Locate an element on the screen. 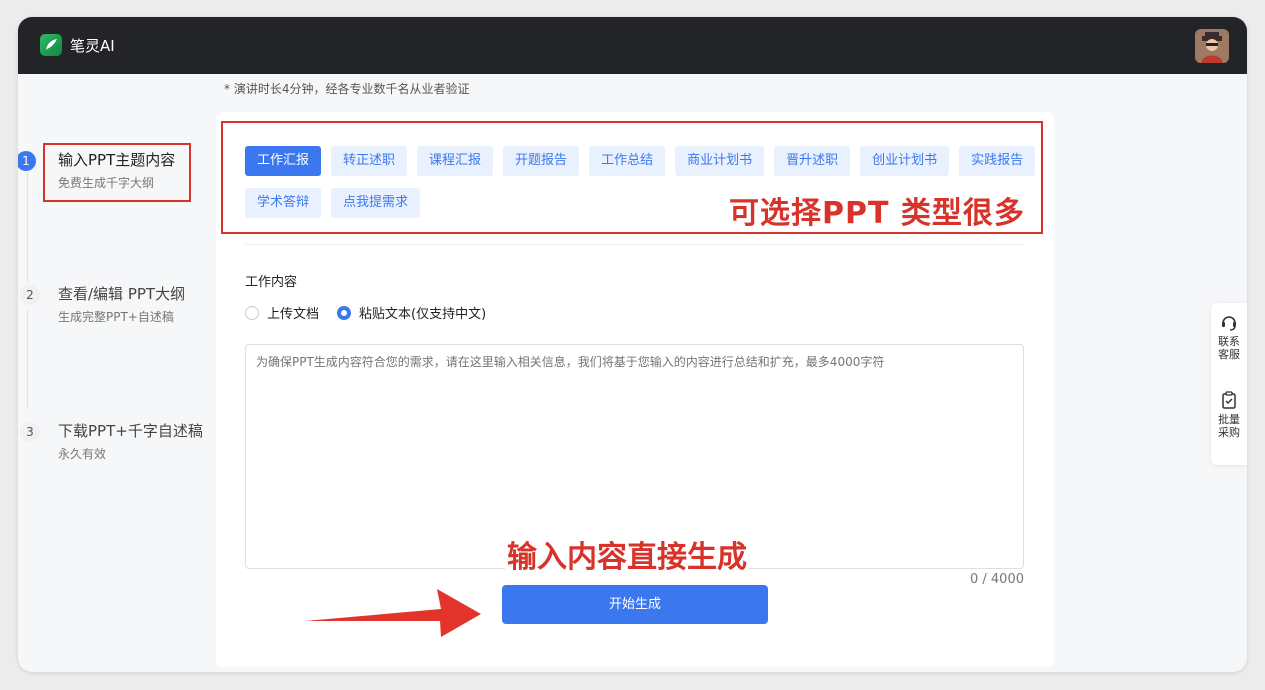 Image resolution: width=1265 pixels, height=690 pixels. type-button: 商业计划书 is located at coordinates (720, 161).